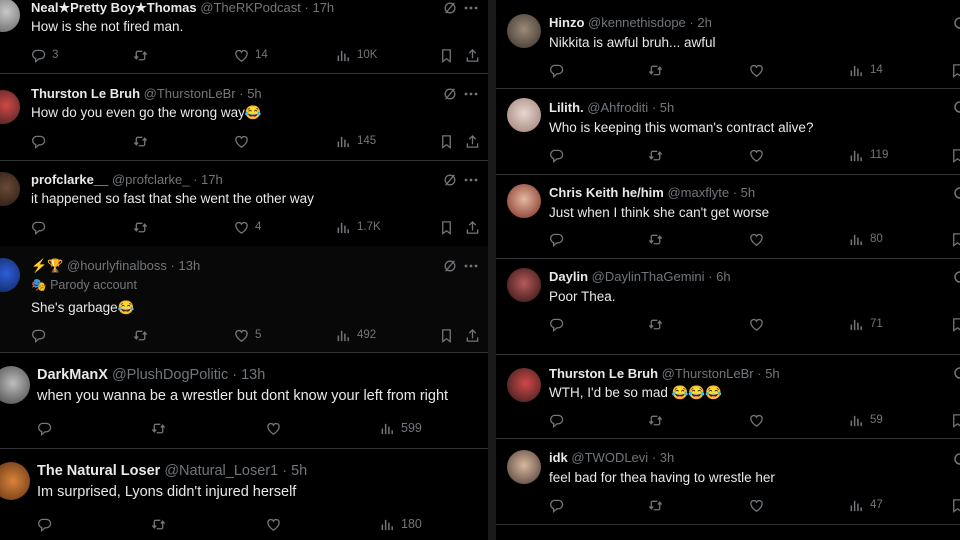 This screenshot has height=540, width=960. What do you see at coordinates (698, 192) in the screenshot?
I see `author-handle: @maxflyte` at bounding box center [698, 192].